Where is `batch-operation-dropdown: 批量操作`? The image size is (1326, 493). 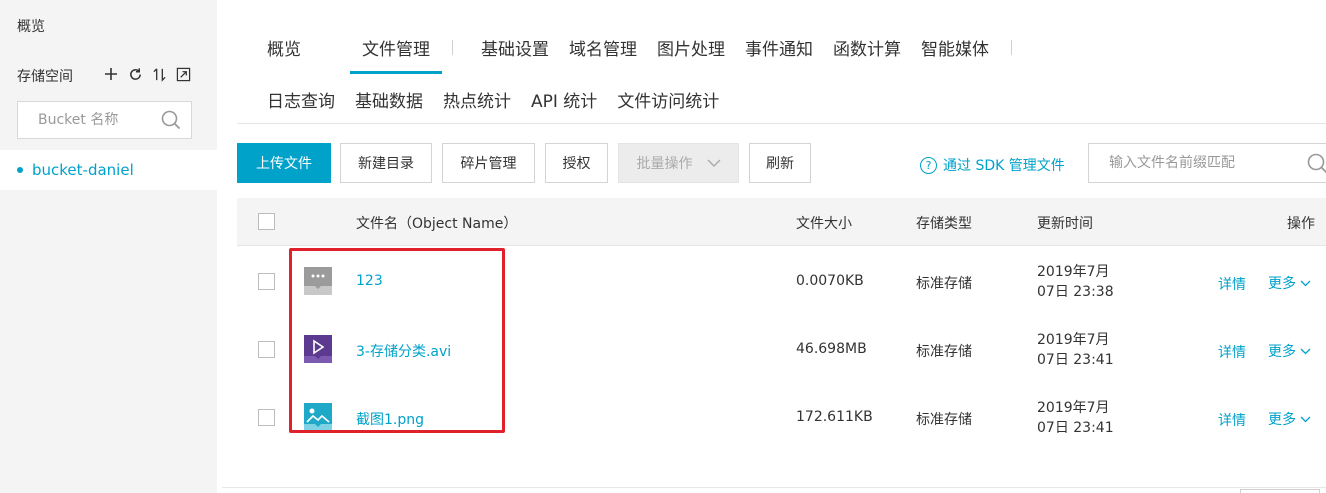
batch-operation-dropdown: 批量操作 is located at coordinates (678, 163).